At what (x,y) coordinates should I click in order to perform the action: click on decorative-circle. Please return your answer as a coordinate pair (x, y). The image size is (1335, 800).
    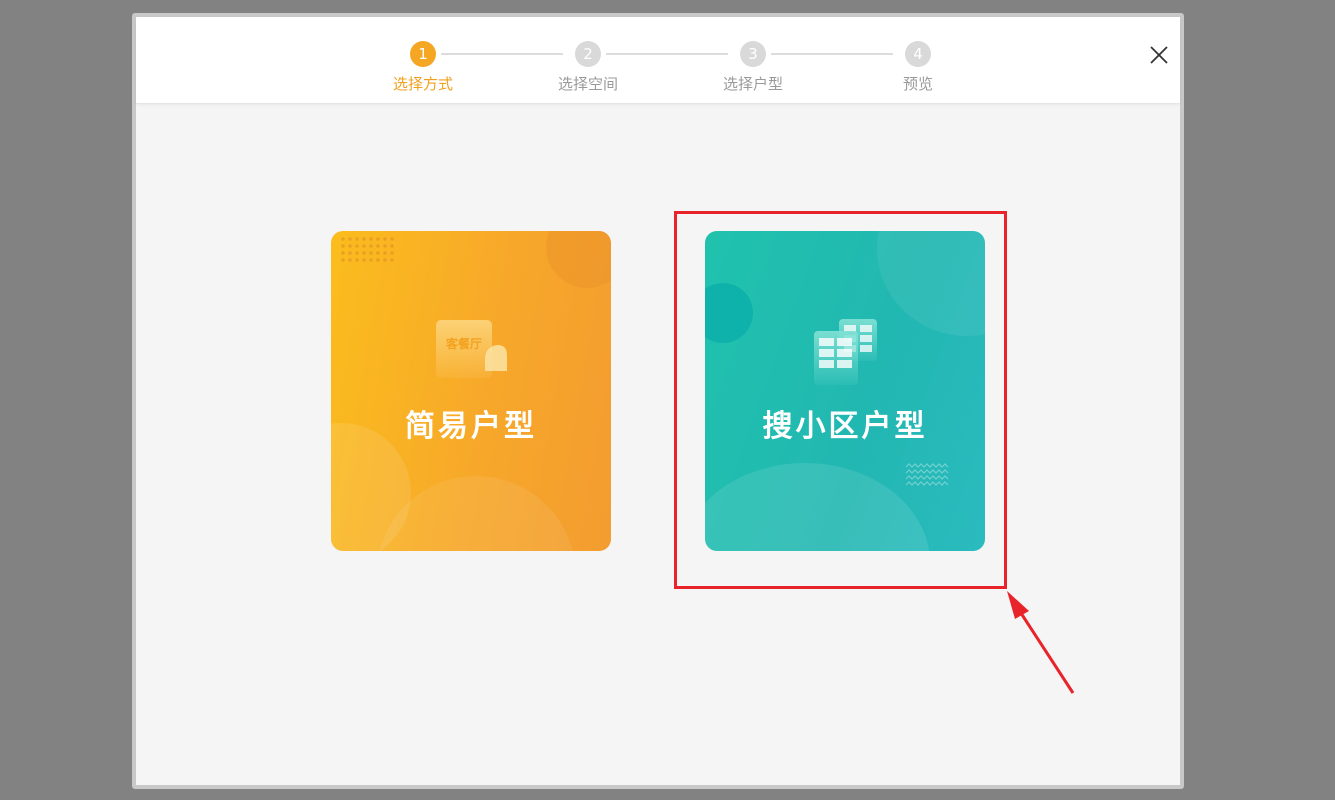
    Looking at the image, I should click on (578, 259).